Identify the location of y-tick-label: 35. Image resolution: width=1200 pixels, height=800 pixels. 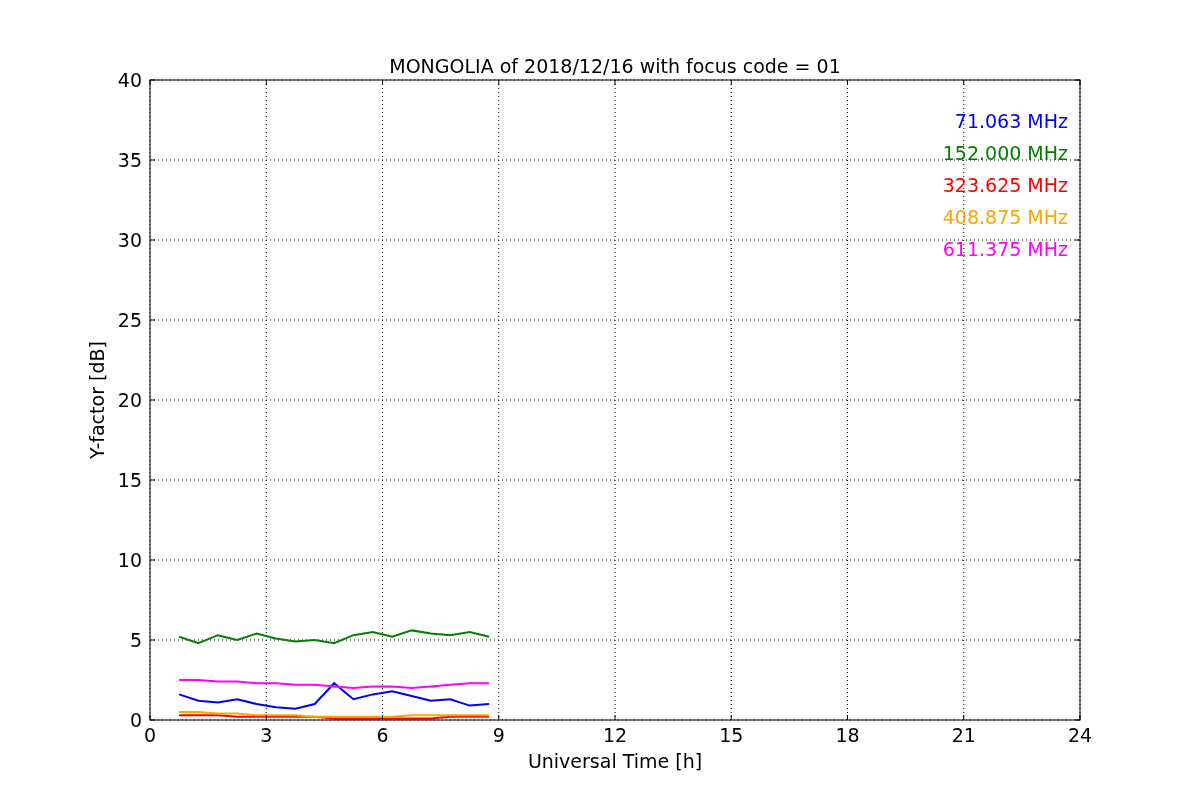
(129, 160).